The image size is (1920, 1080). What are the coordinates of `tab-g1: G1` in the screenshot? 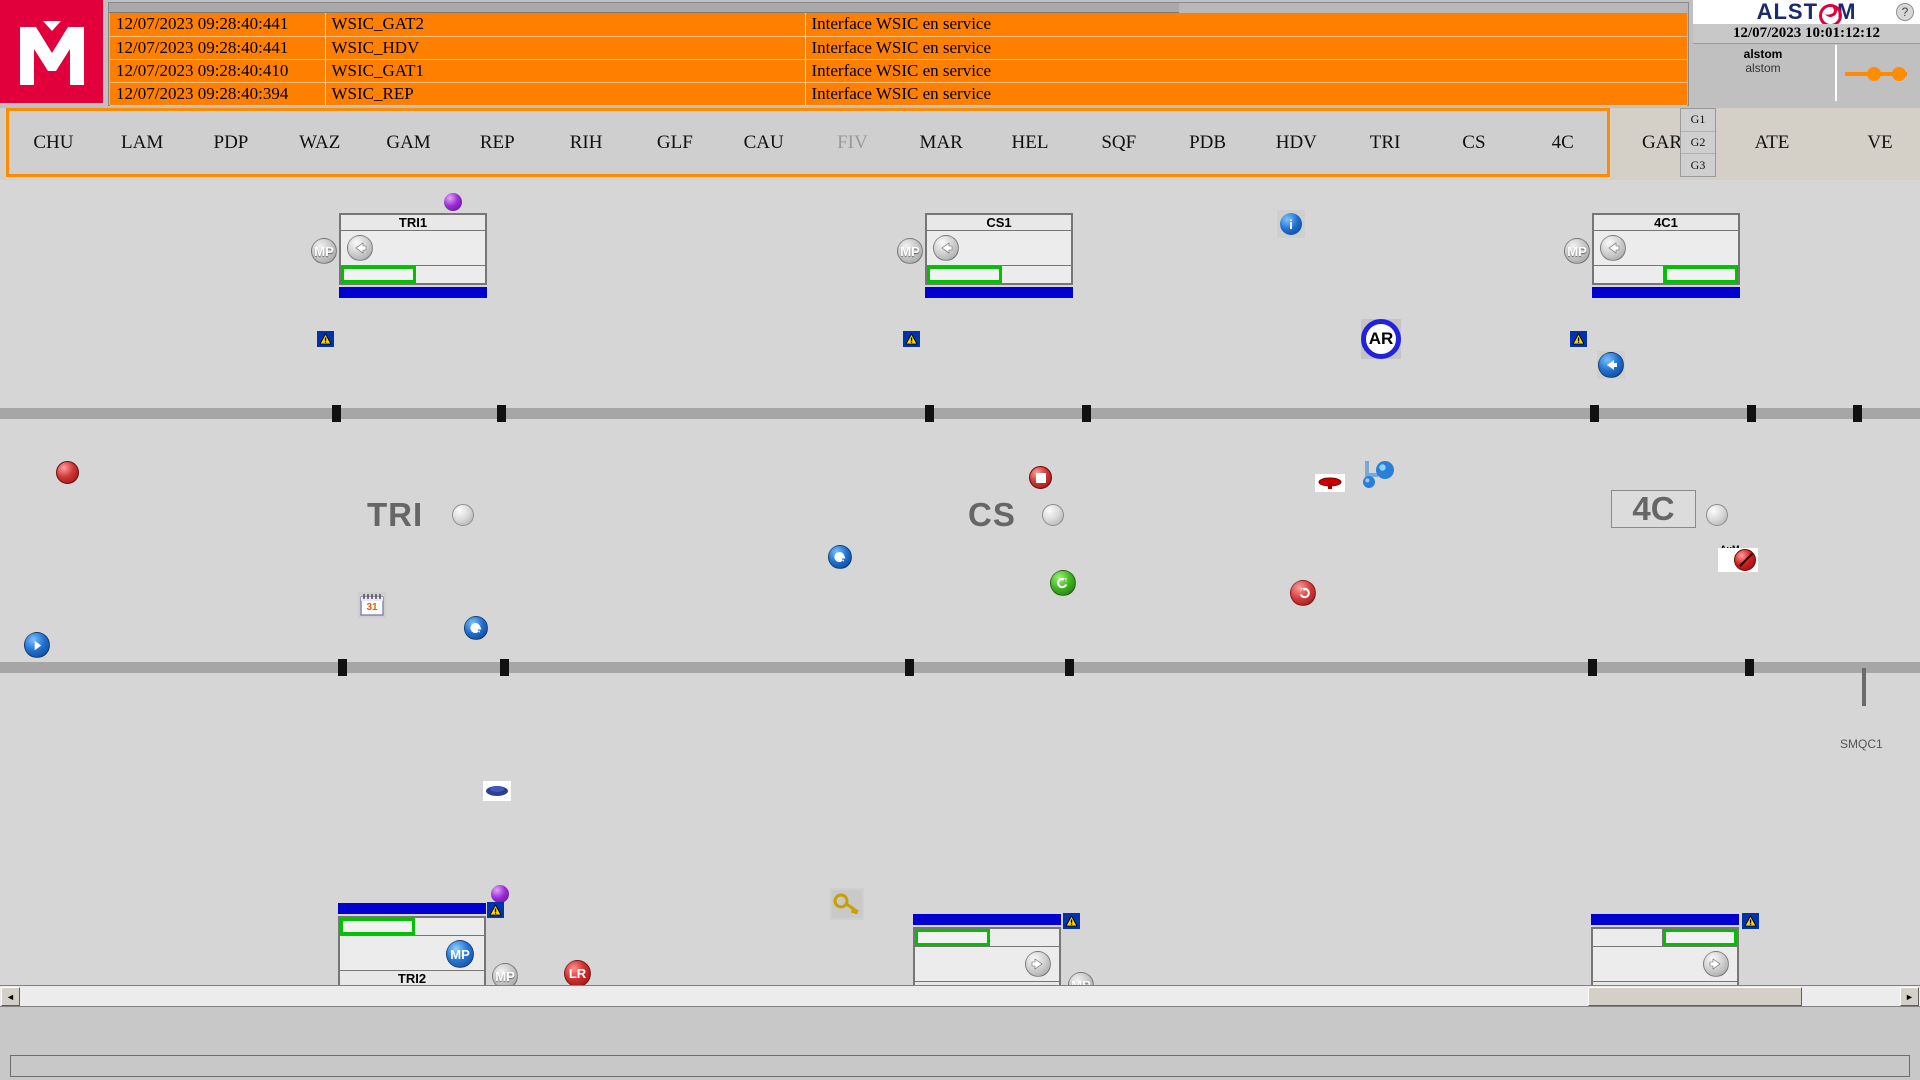 It's located at (1698, 120).